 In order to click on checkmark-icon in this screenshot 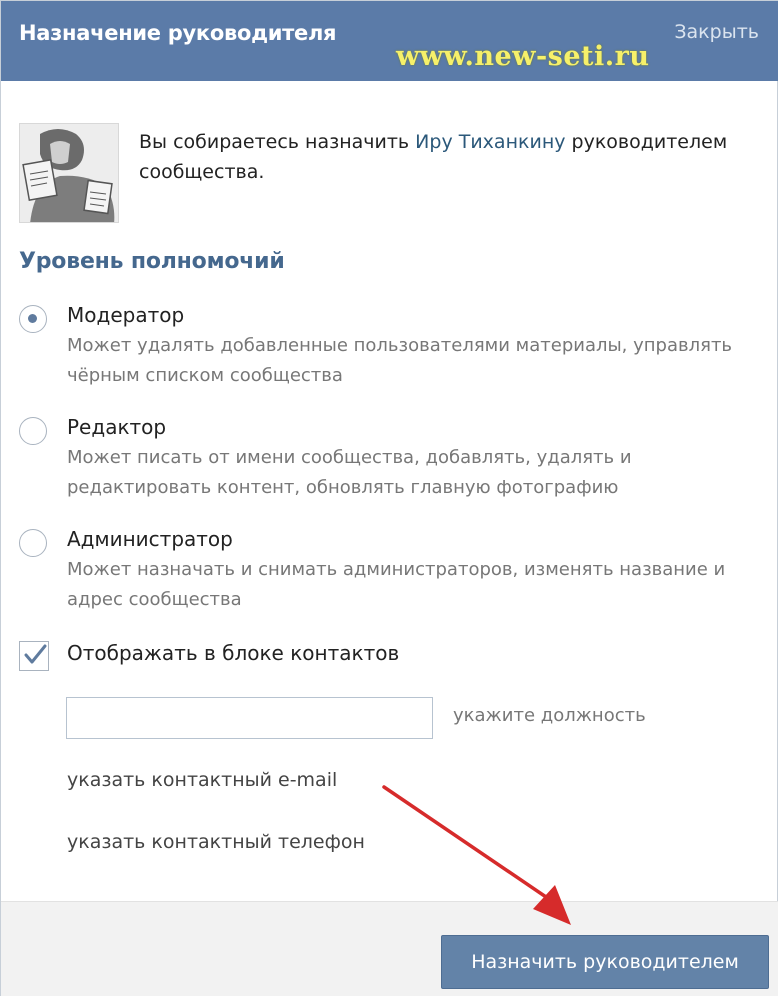, I will do `click(35, 654)`.